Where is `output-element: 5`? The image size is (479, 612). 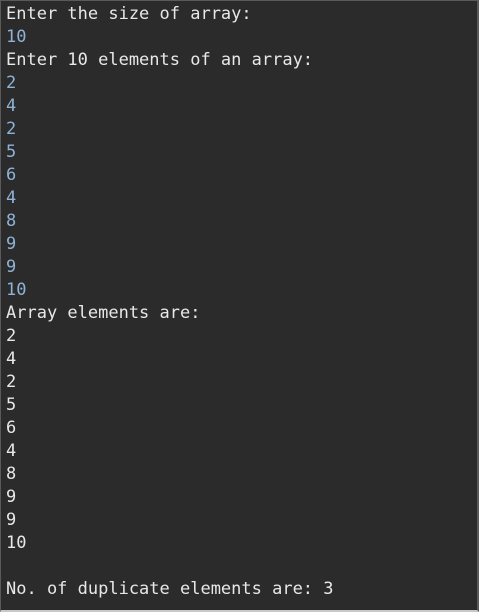 output-element: 5 is located at coordinates (11, 405).